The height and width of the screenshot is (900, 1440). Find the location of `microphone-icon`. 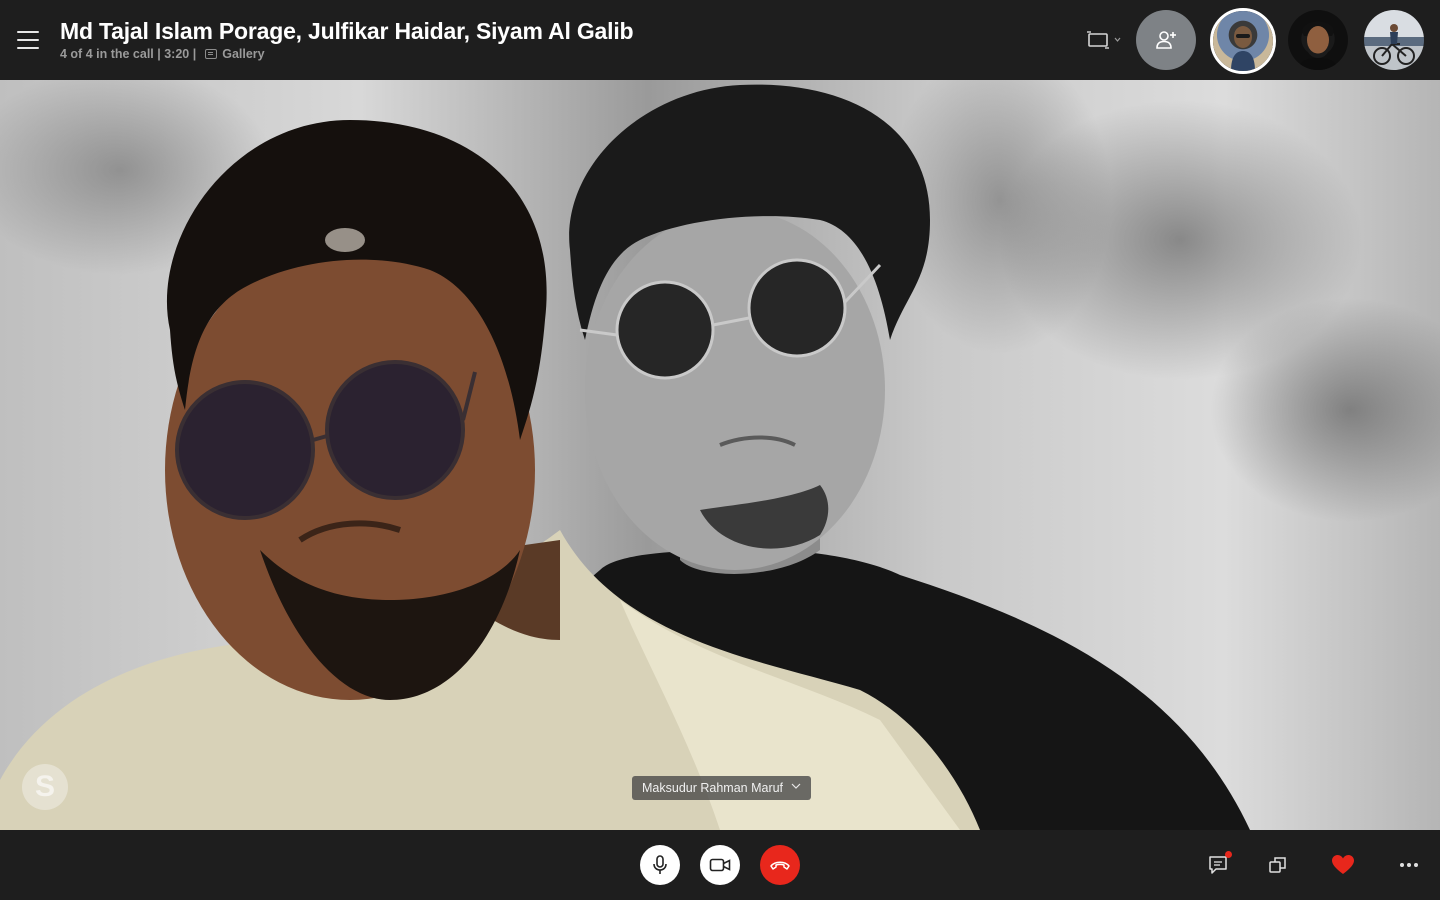

microphone-icon is located at coordinates (660, 864).